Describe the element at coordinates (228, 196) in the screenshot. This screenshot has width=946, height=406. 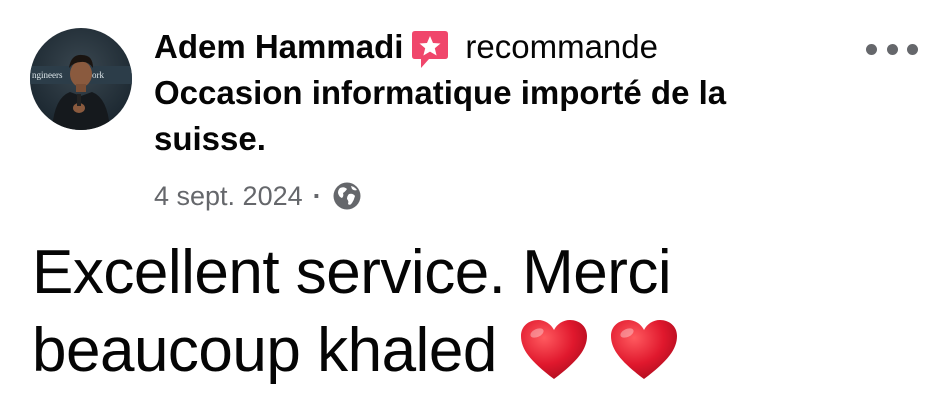
I see `post-date: 4 sept. 2024` at that location.